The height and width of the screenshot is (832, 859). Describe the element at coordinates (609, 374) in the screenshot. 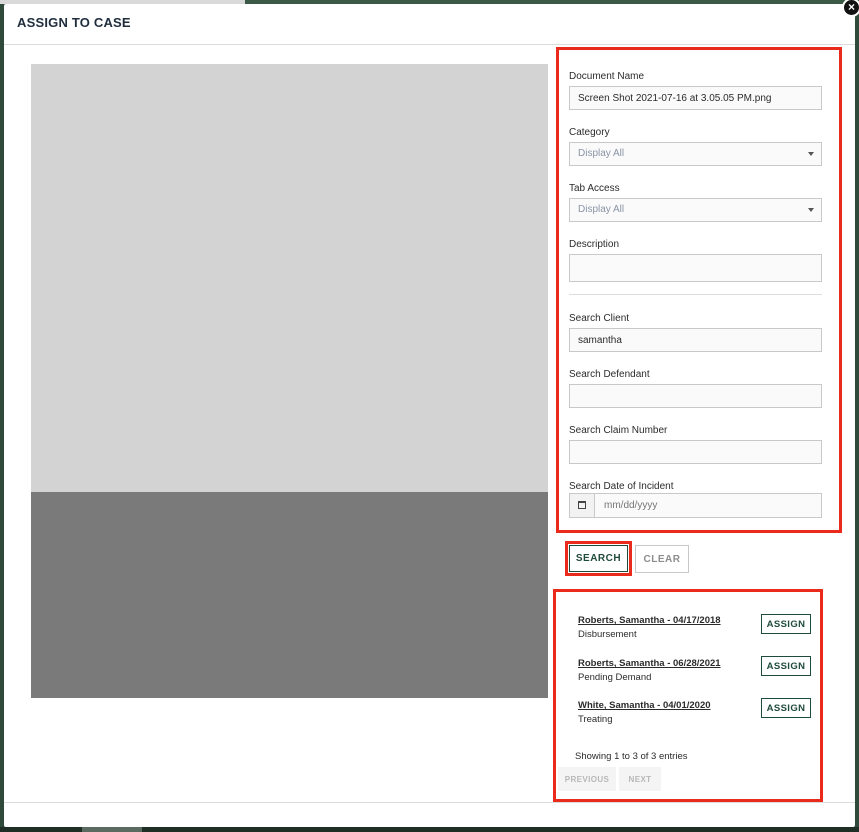

I see `search-defendant-label: Search Defendant` at that location.